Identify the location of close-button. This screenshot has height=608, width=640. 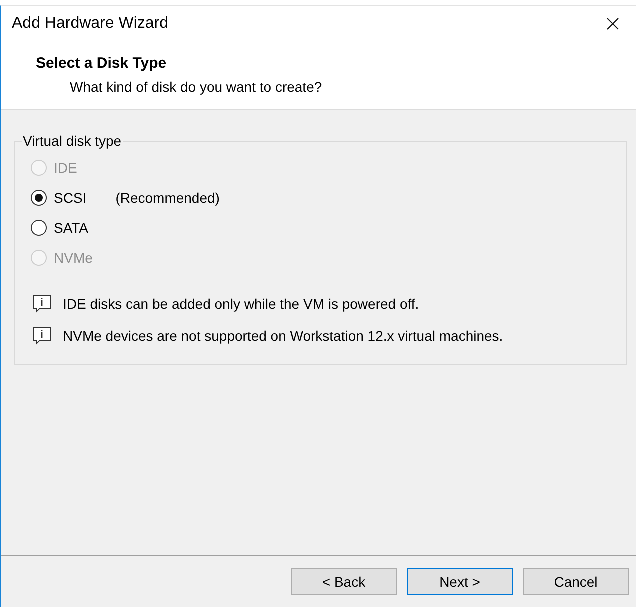
(613, 24).